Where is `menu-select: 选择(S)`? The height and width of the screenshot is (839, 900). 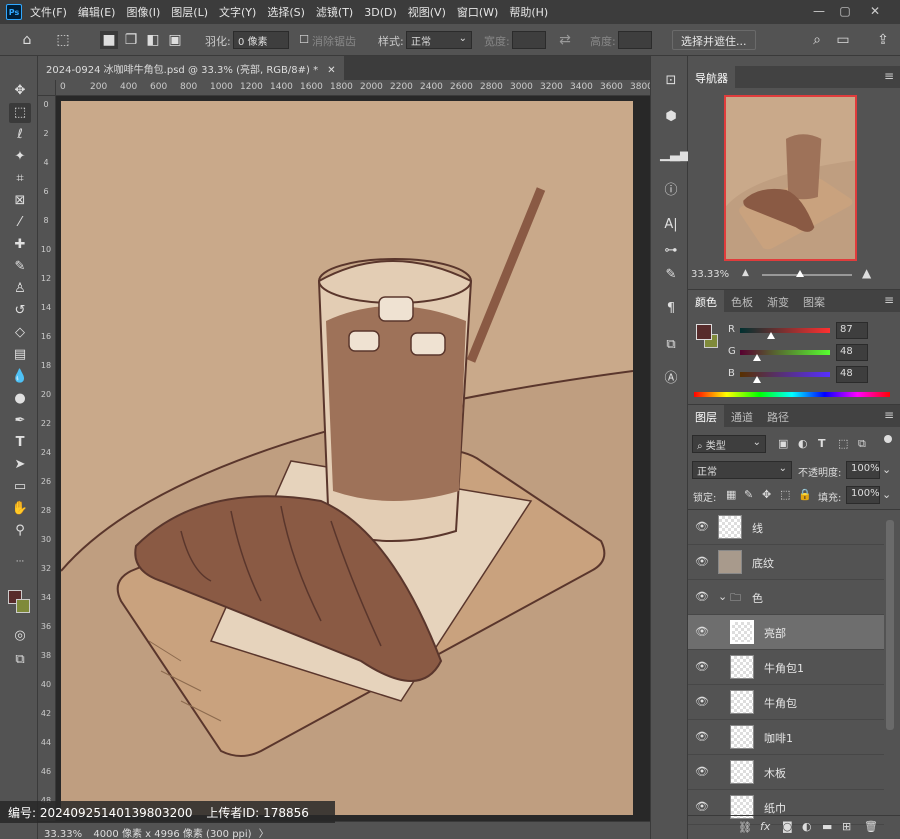 menu-select: 选择(S) is located at coordinates (286, 12).